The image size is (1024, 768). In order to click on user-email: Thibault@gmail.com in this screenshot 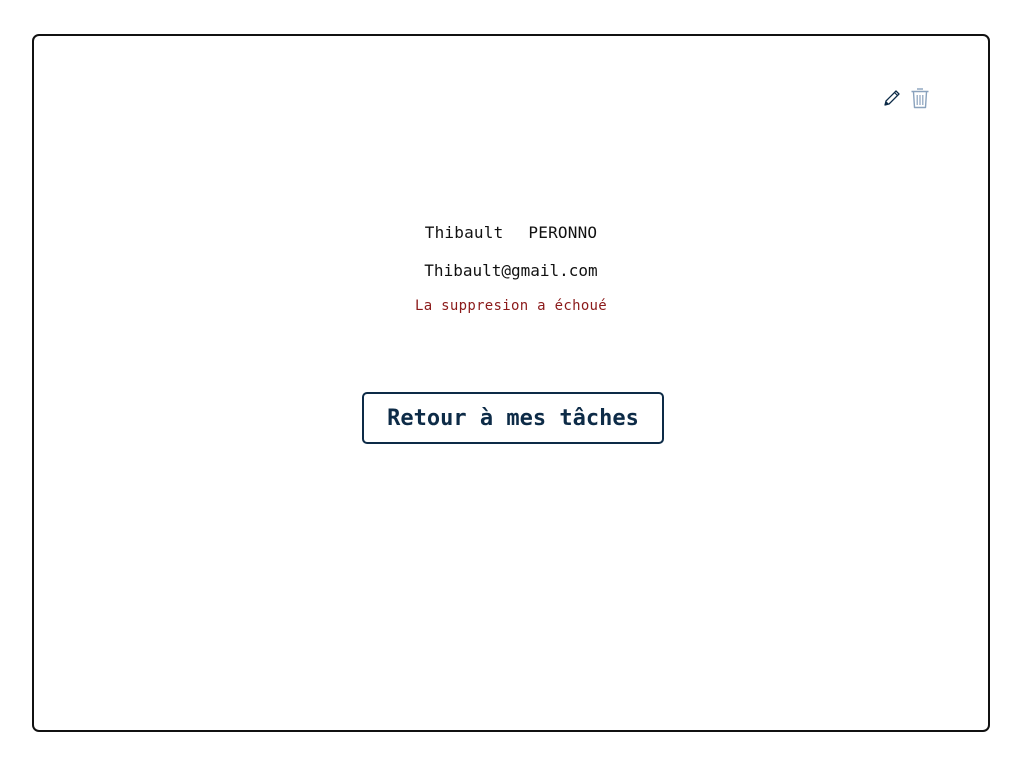, I will do `click(511, 270)`.